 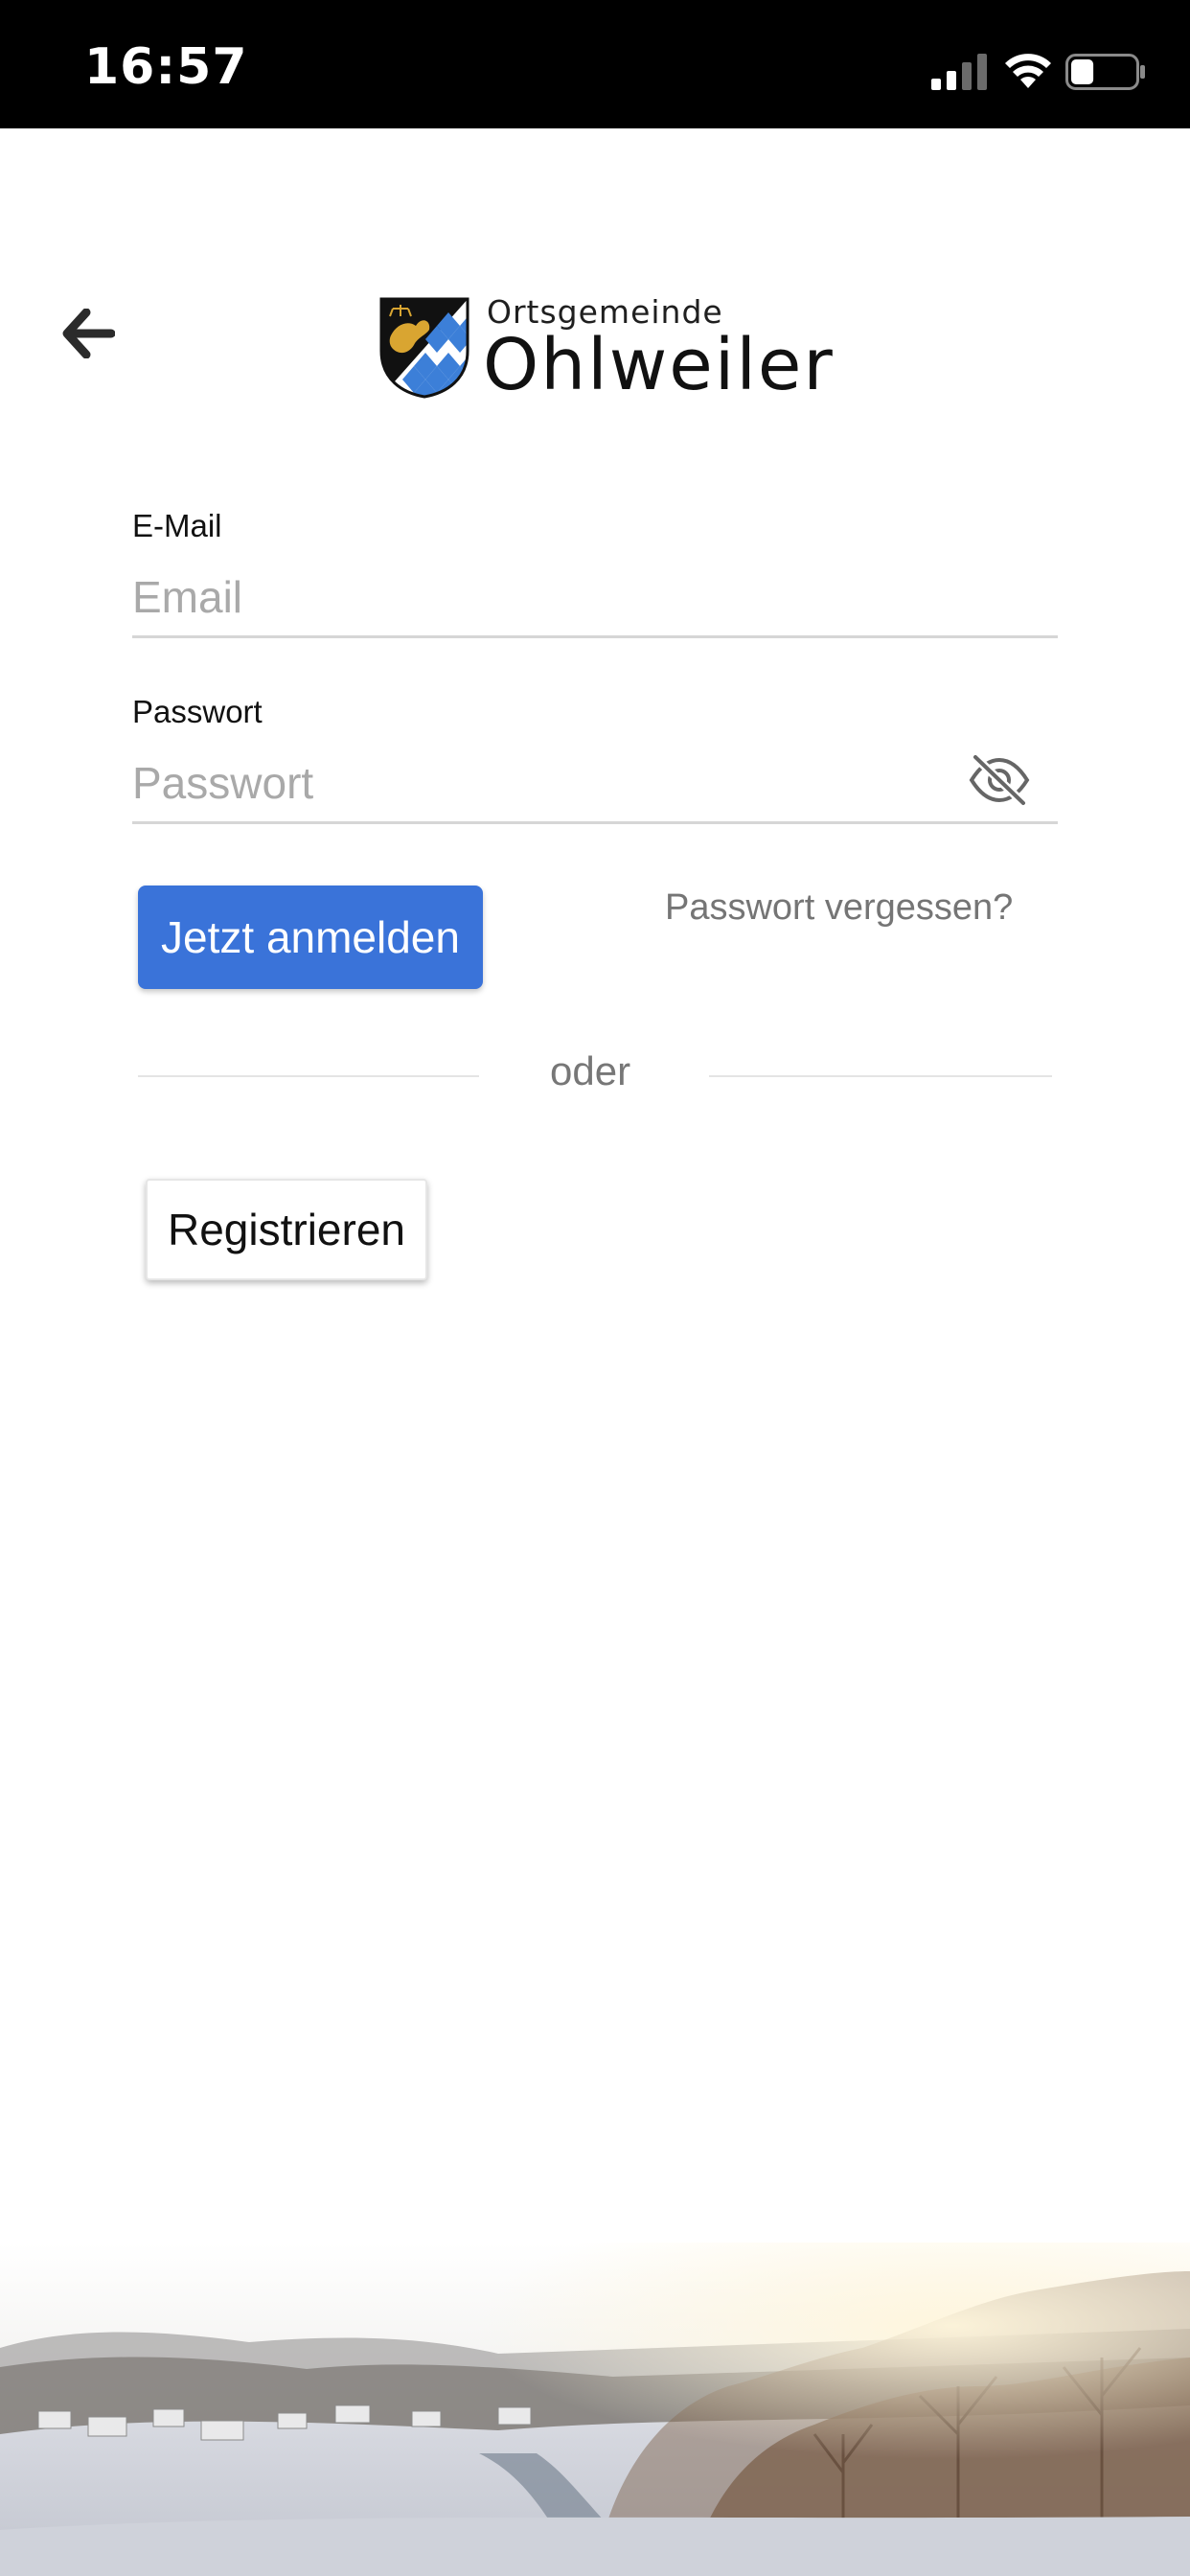 What do you see at coordinates (1028, 71) in the screenshot?
I see `wifi-icon` at bounding box center [1028, 71].